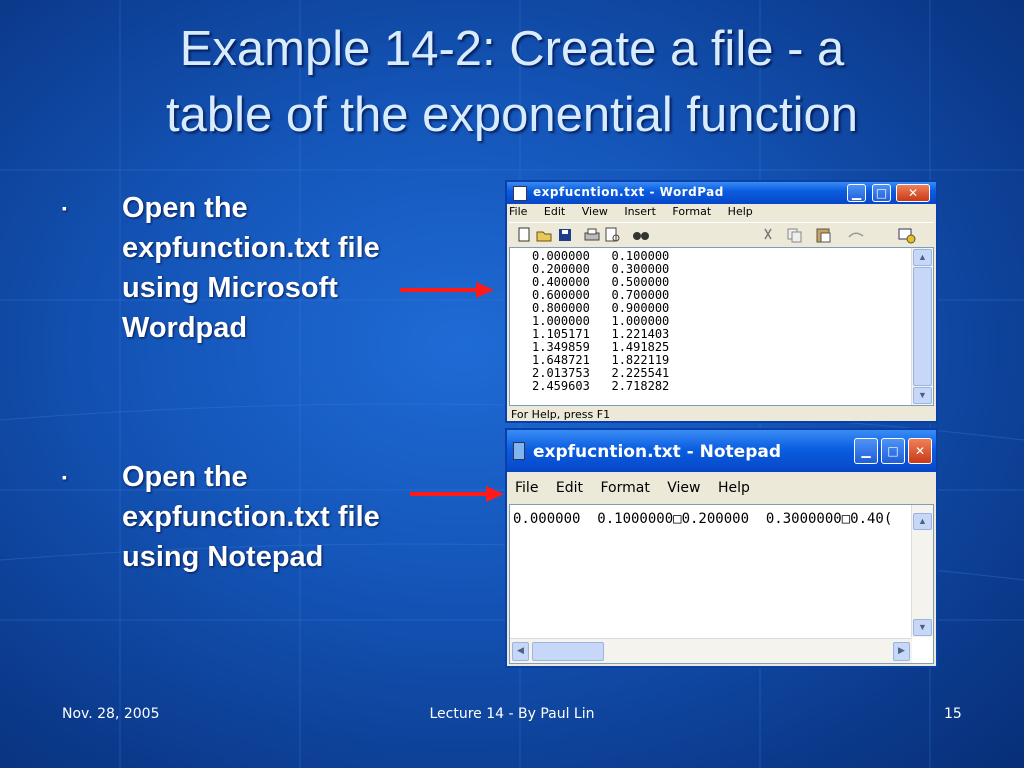 This screenshot has height=768, width=1024. Describe the element at coordinates (565, 235) in the screenshot. I see `save-icon` at that location.